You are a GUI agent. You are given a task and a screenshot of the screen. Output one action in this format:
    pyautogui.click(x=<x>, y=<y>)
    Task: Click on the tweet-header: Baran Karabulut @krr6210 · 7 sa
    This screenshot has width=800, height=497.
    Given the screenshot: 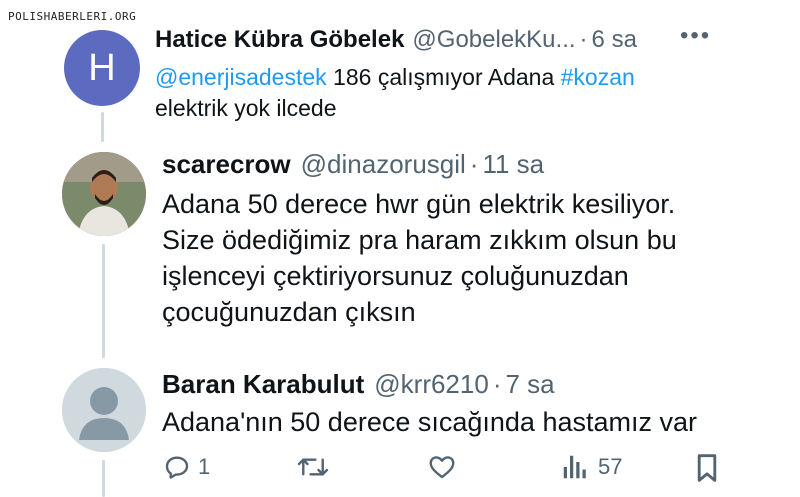 What is the action you would take?
    pyautogui.click(x=358, y=384)
    